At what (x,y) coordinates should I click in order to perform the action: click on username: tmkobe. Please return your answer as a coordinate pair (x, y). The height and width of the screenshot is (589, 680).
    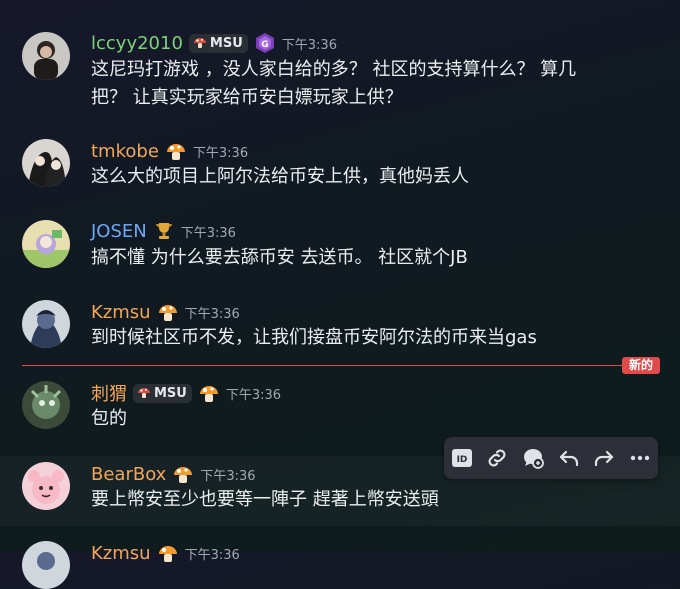
    Looking at the image, I should click on (125, 151).